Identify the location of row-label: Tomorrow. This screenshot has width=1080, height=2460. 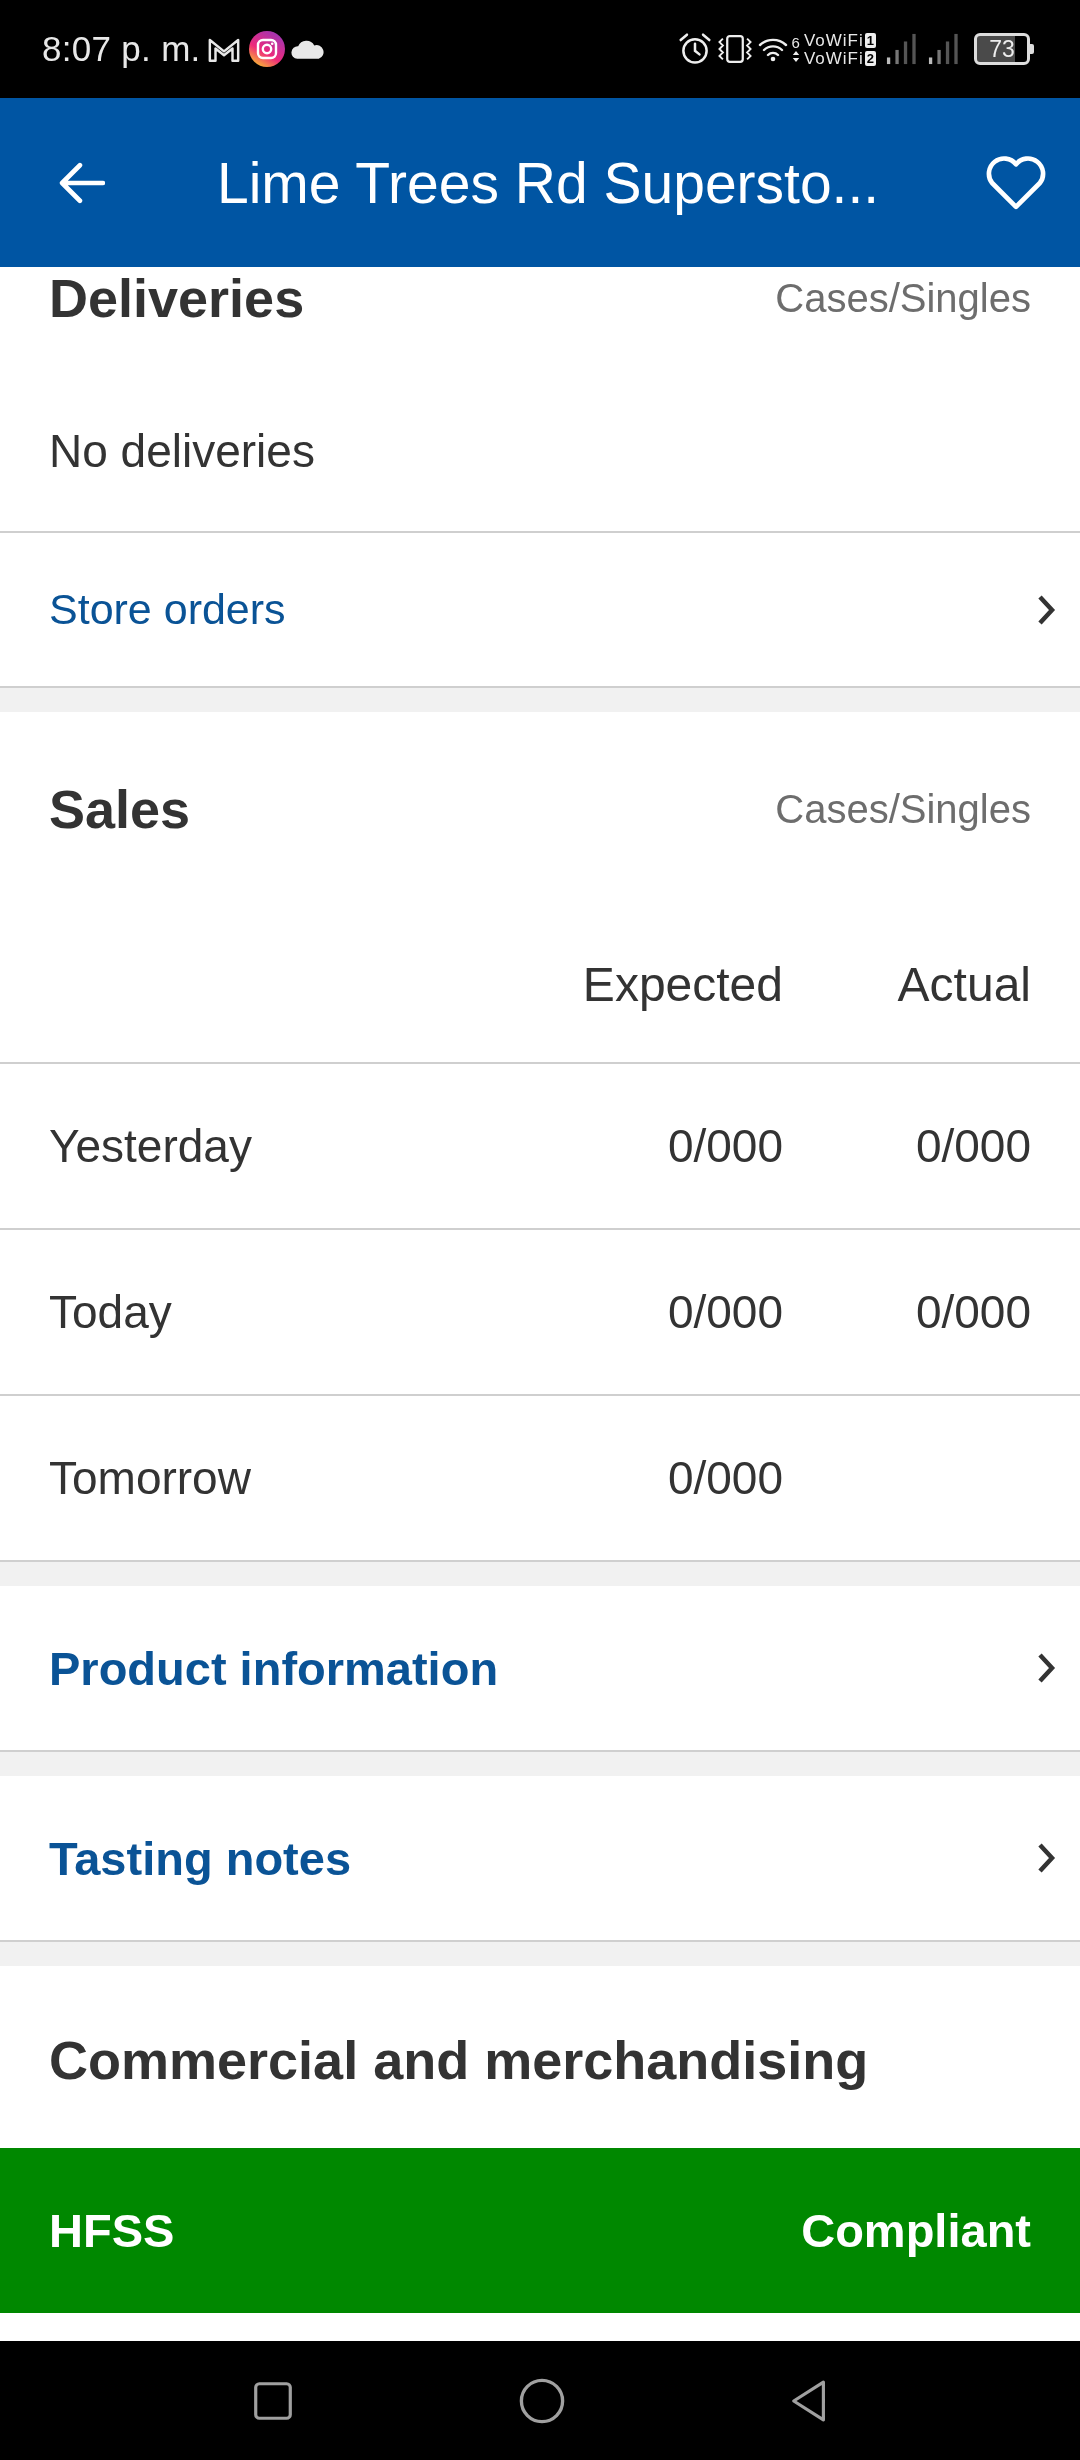
(150, 1478).